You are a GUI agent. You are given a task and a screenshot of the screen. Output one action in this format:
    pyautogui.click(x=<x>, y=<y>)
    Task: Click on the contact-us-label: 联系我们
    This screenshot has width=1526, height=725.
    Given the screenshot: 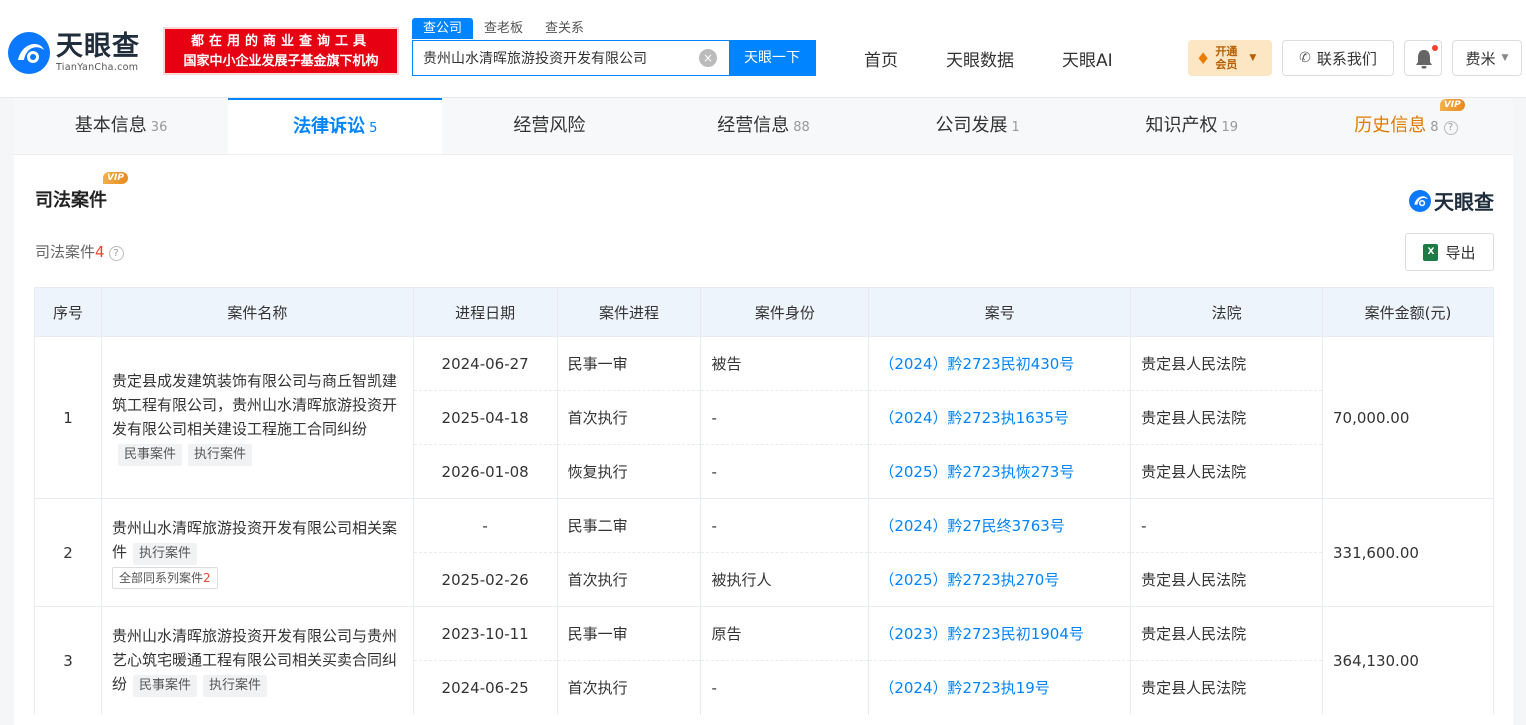 What is the action you would take?
    pyautogui.click(x=1346, y=58)
    